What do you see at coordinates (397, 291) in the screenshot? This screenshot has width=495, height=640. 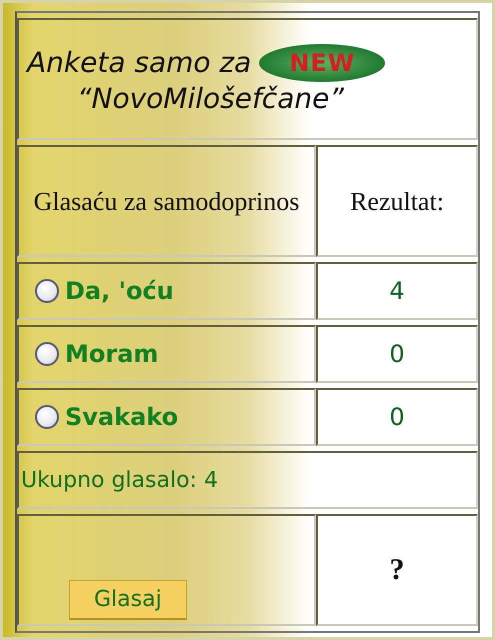 I see `vote-count: 4` at bounding box center [397, 291].